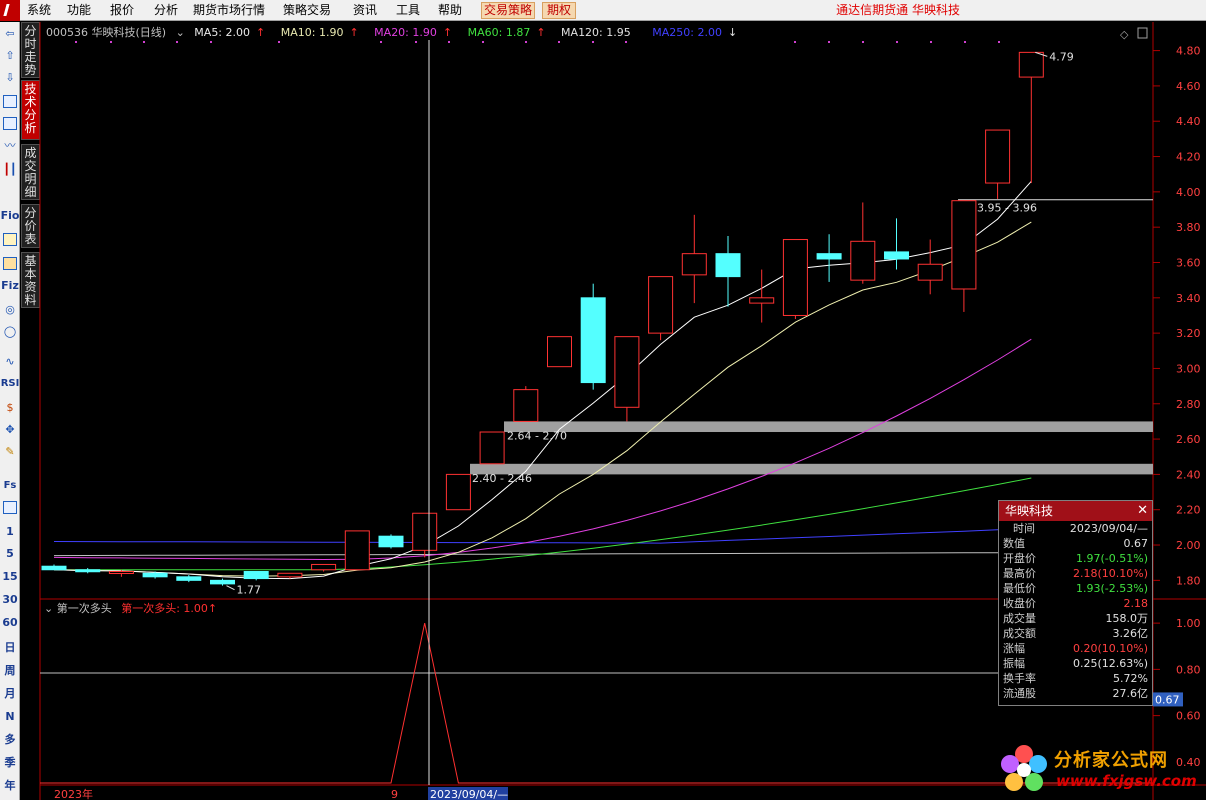 Image resolution: width=1206 pixels, height=800 pixels. Describe the element at coordinates (1188, 474) in the screenshot. I see `price-tick-label: 2.40` at that location.